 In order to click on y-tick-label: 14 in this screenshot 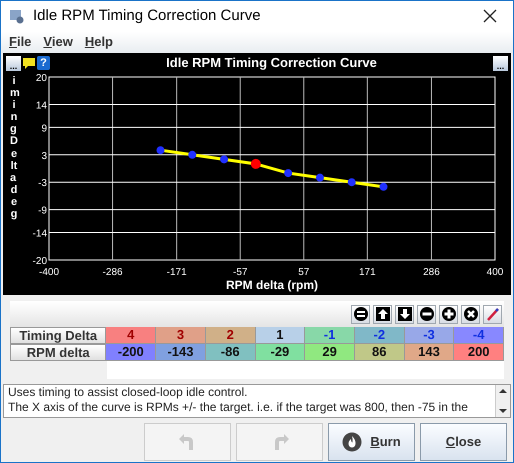, I will do `click(41, 106)`.